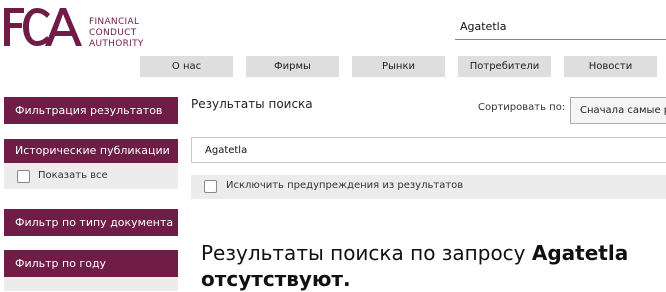 The image size is (666, 292). I want to click on nav-item-consumers: Потребители, so click(504, 66).